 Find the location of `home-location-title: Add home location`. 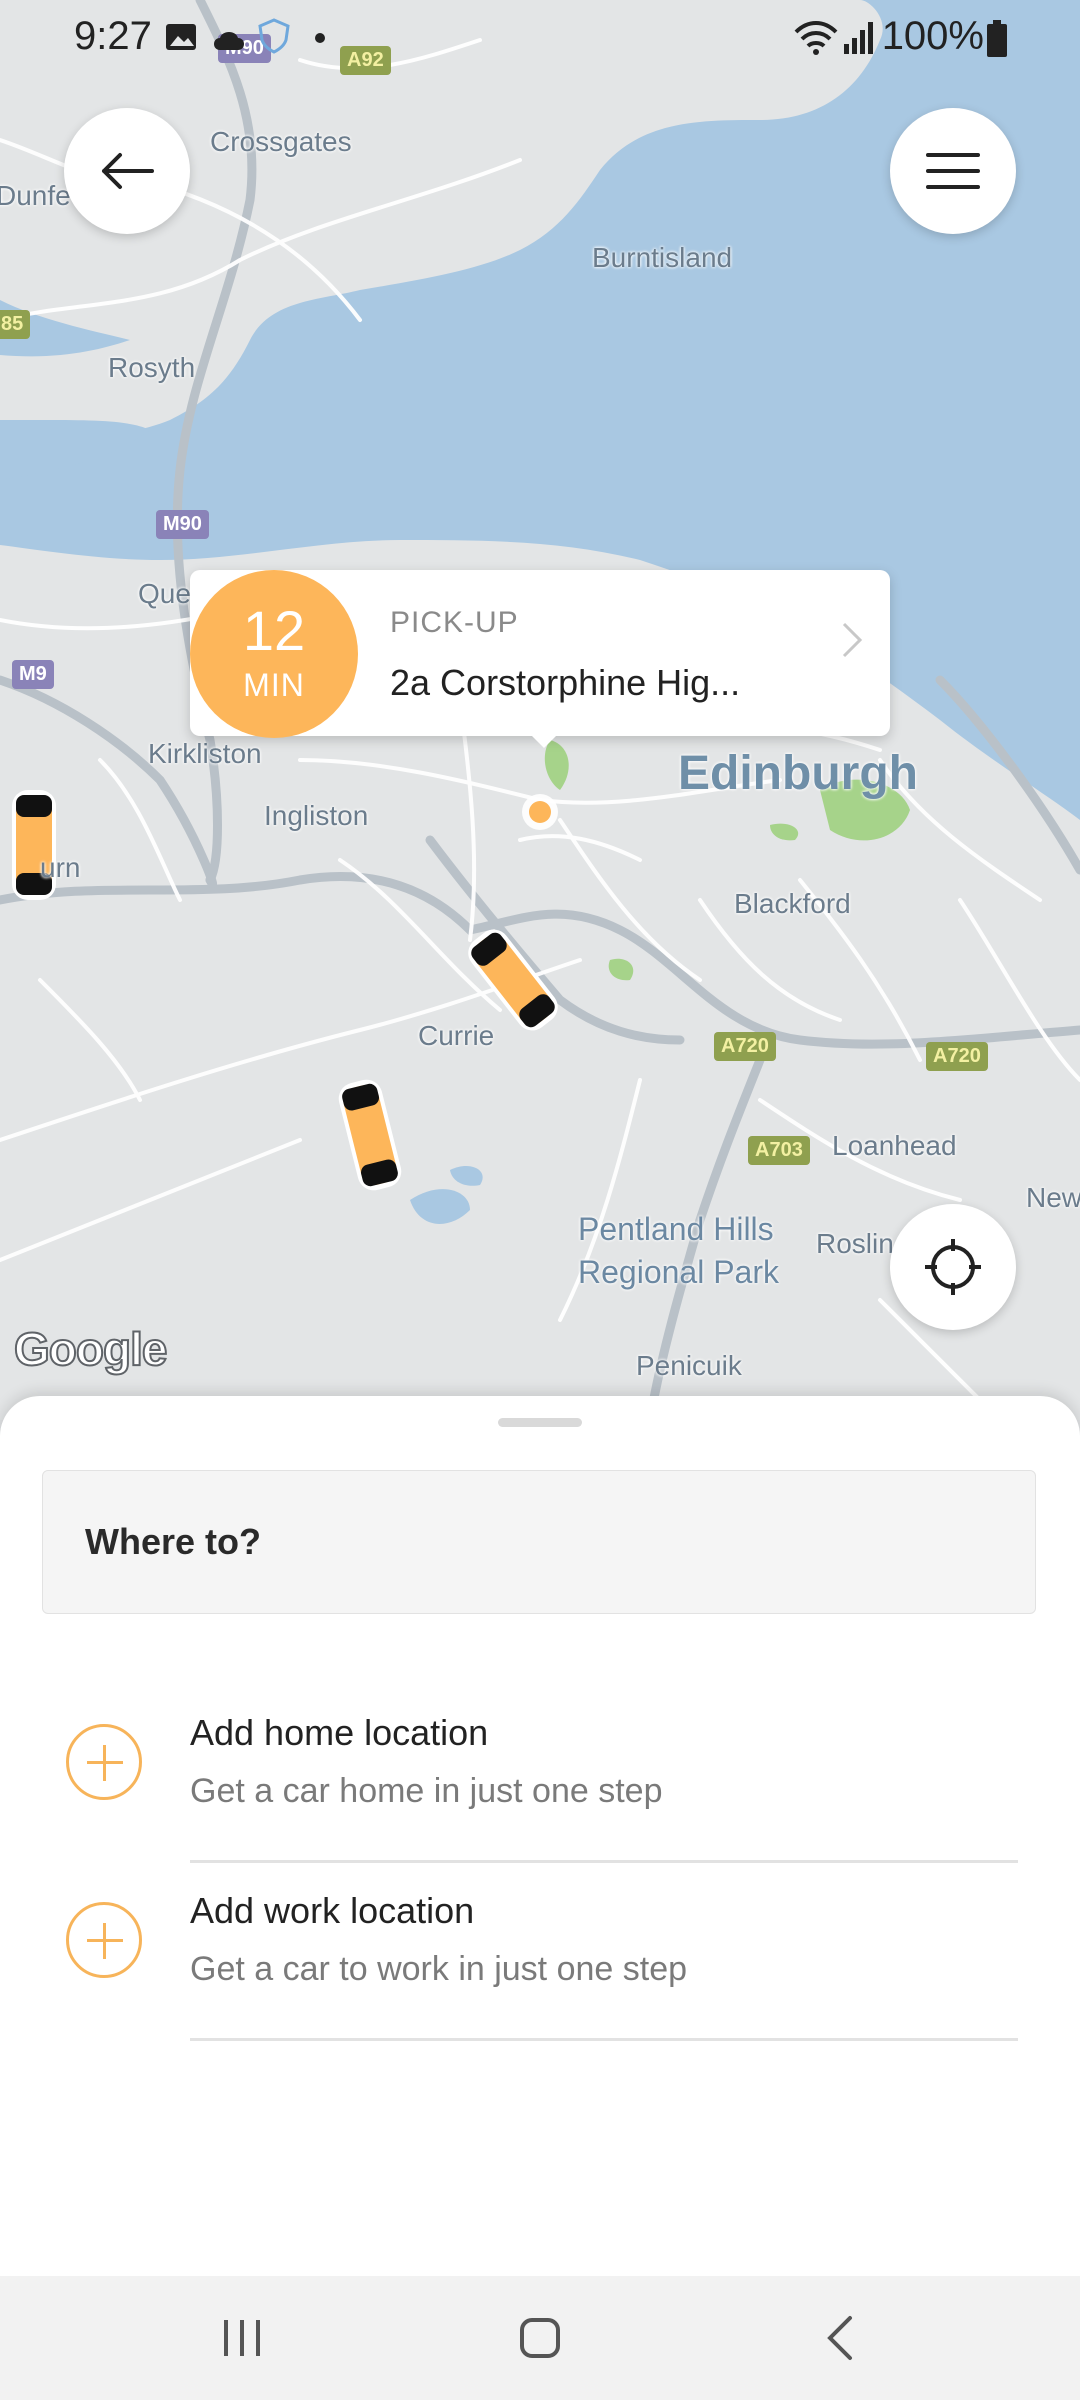

home-location-title: Add home location is located at coordinates (339, 1732).